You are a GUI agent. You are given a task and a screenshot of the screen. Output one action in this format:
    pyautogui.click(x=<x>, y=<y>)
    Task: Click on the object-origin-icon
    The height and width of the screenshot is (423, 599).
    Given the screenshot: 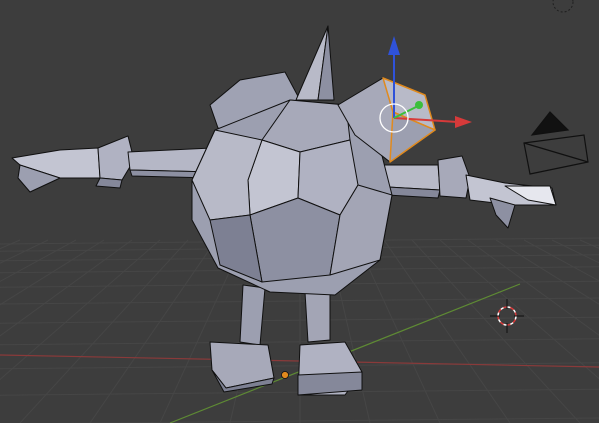 What is the action you would take?
    pyautogui.click(x=285, y=375)
    